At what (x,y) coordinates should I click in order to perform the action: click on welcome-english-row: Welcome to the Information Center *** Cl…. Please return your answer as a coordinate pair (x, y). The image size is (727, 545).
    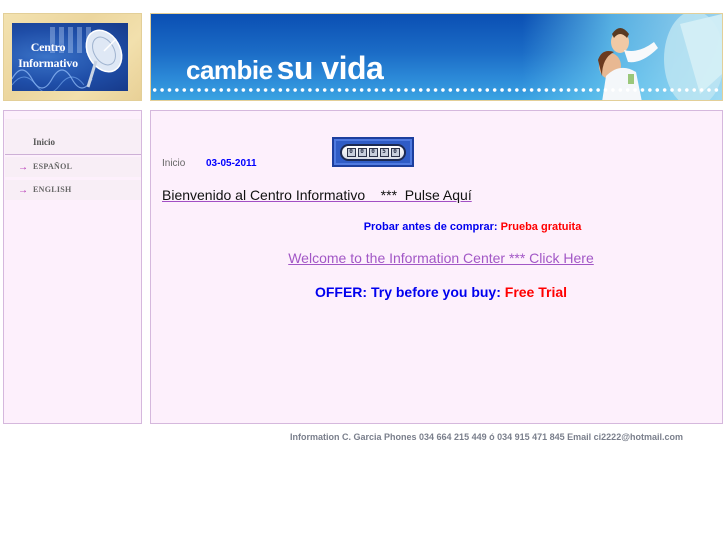
    Looking at the image, I should click on (436, 258).